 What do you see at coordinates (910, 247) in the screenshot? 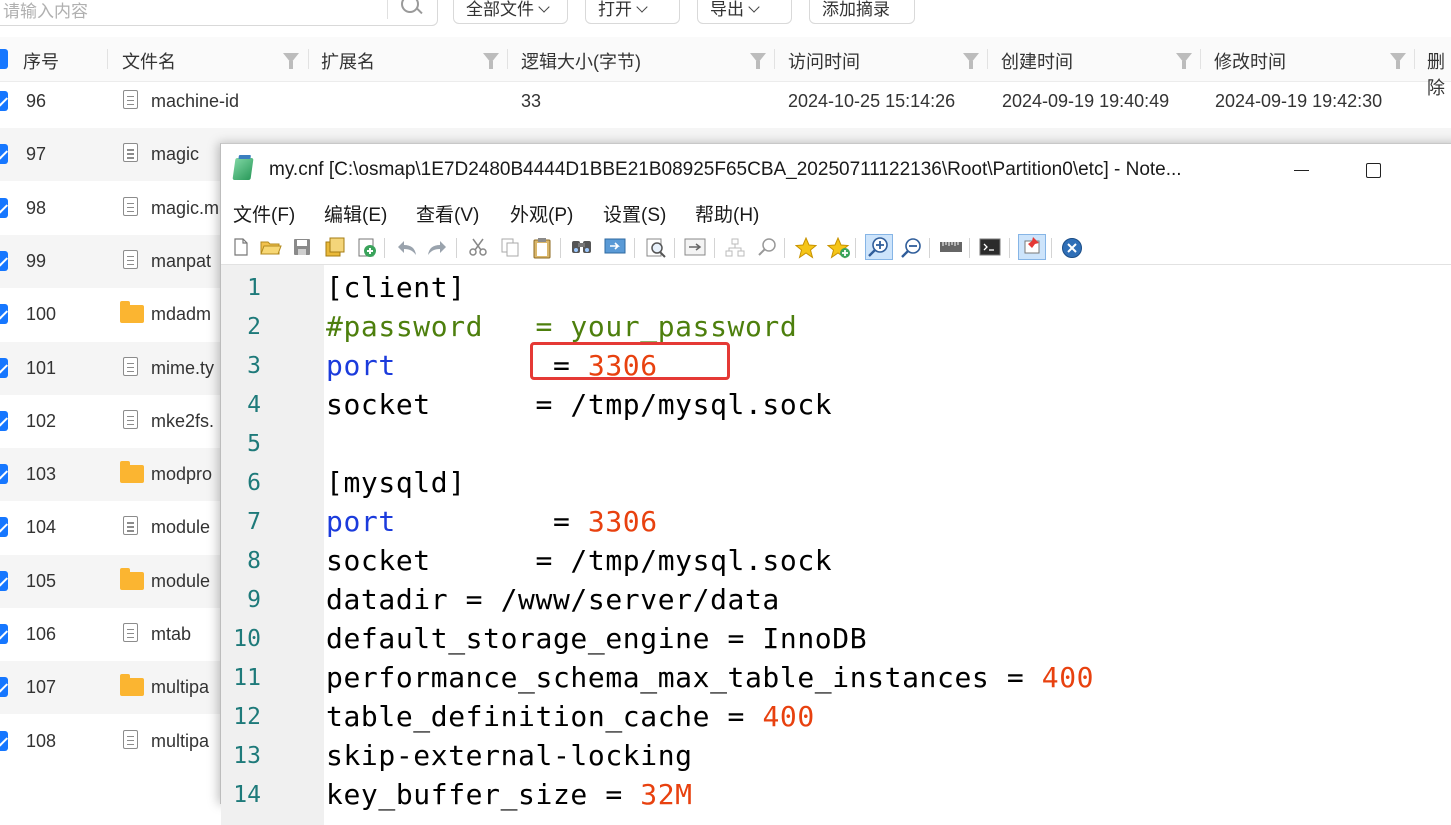
I see `zoom-out-icon` at bounding box center [910, 247].